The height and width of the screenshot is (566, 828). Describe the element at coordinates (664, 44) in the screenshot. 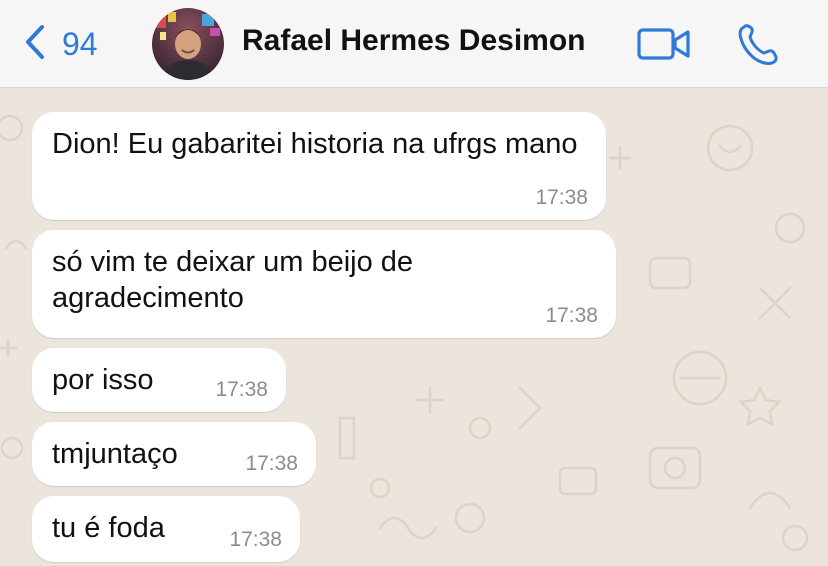

I see `video-call-button` at that location.